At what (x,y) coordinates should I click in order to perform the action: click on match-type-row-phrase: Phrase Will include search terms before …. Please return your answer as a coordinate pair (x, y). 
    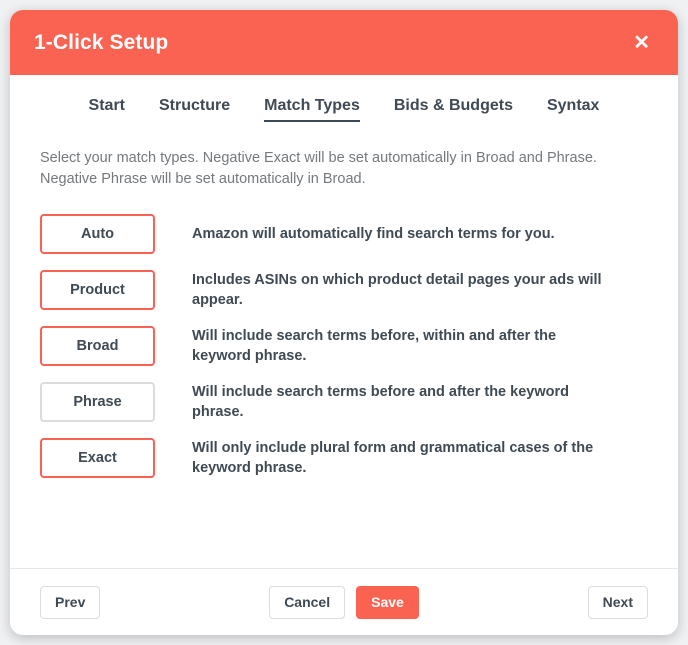
    Looking at the image, I should click on (344, 402).